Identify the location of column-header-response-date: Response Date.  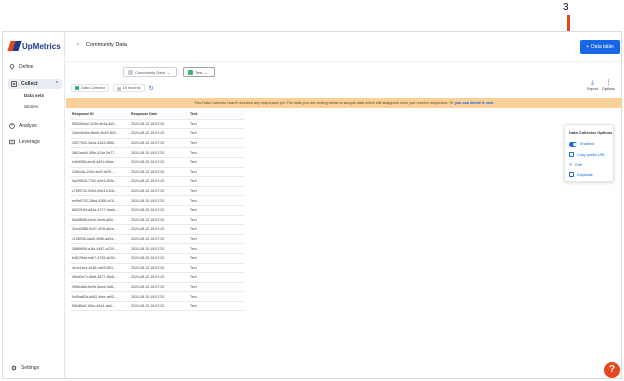
(158, 114).